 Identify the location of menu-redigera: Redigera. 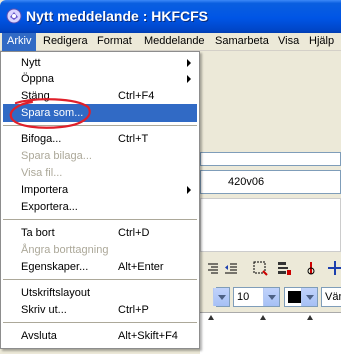
(65, 42).